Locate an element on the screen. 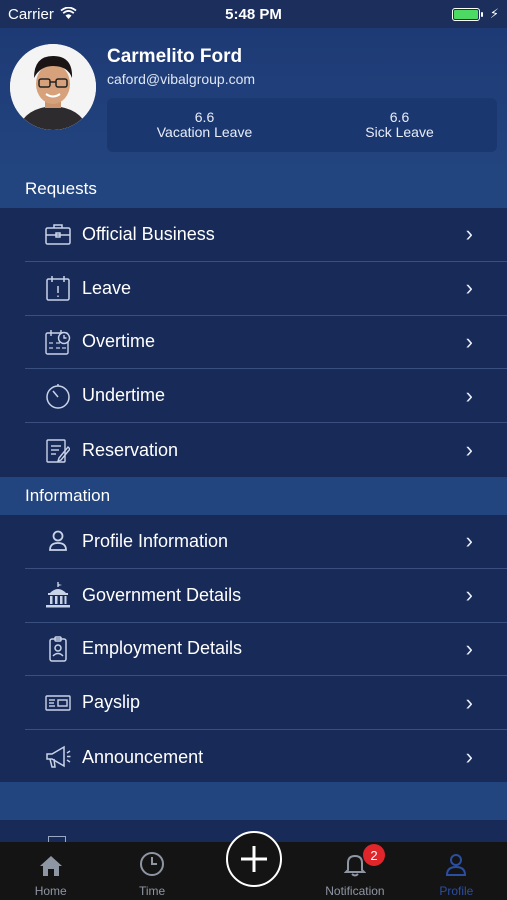 Image resolution: width=507 pixels, height=900 pixels. list-item-label: Reservation is located at coordinates (130, 449).